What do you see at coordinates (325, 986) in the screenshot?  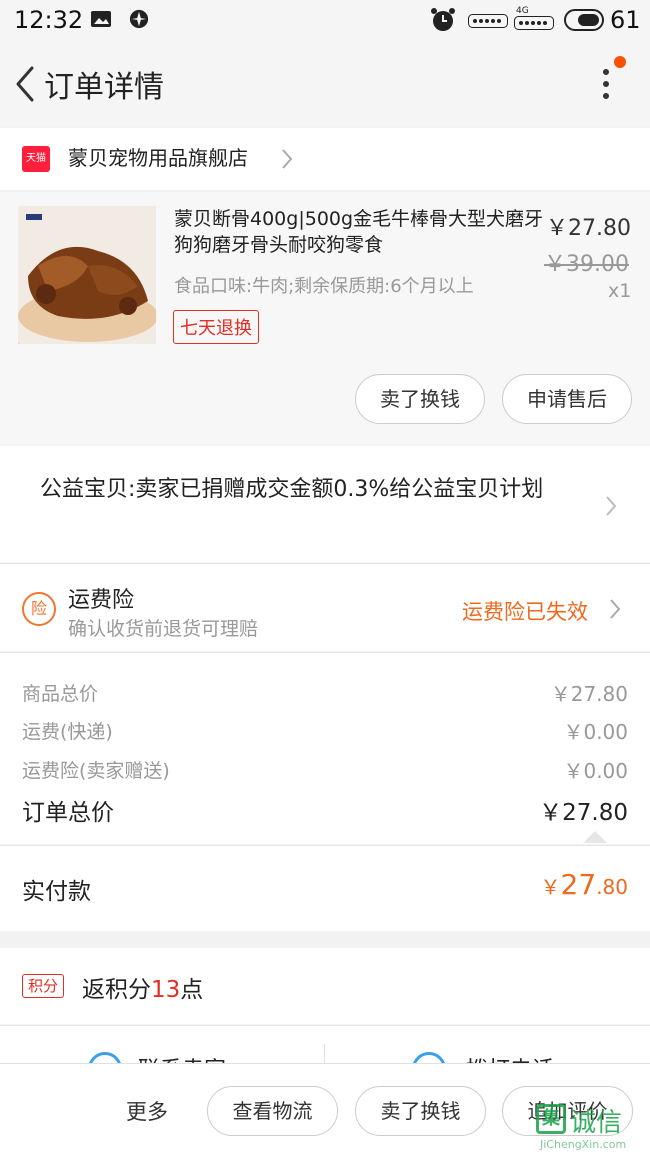 I see `points-row: 积分 返积分13点` at bounding box center [325, 986].